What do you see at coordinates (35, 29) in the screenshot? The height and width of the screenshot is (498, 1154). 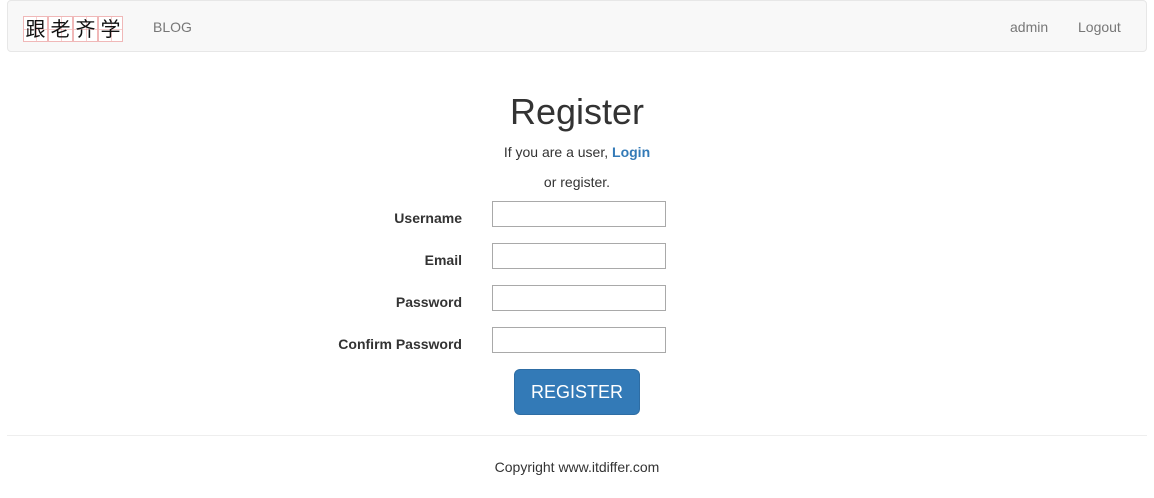 I see `logo-char: 跟` at bounding box center [35, 29].